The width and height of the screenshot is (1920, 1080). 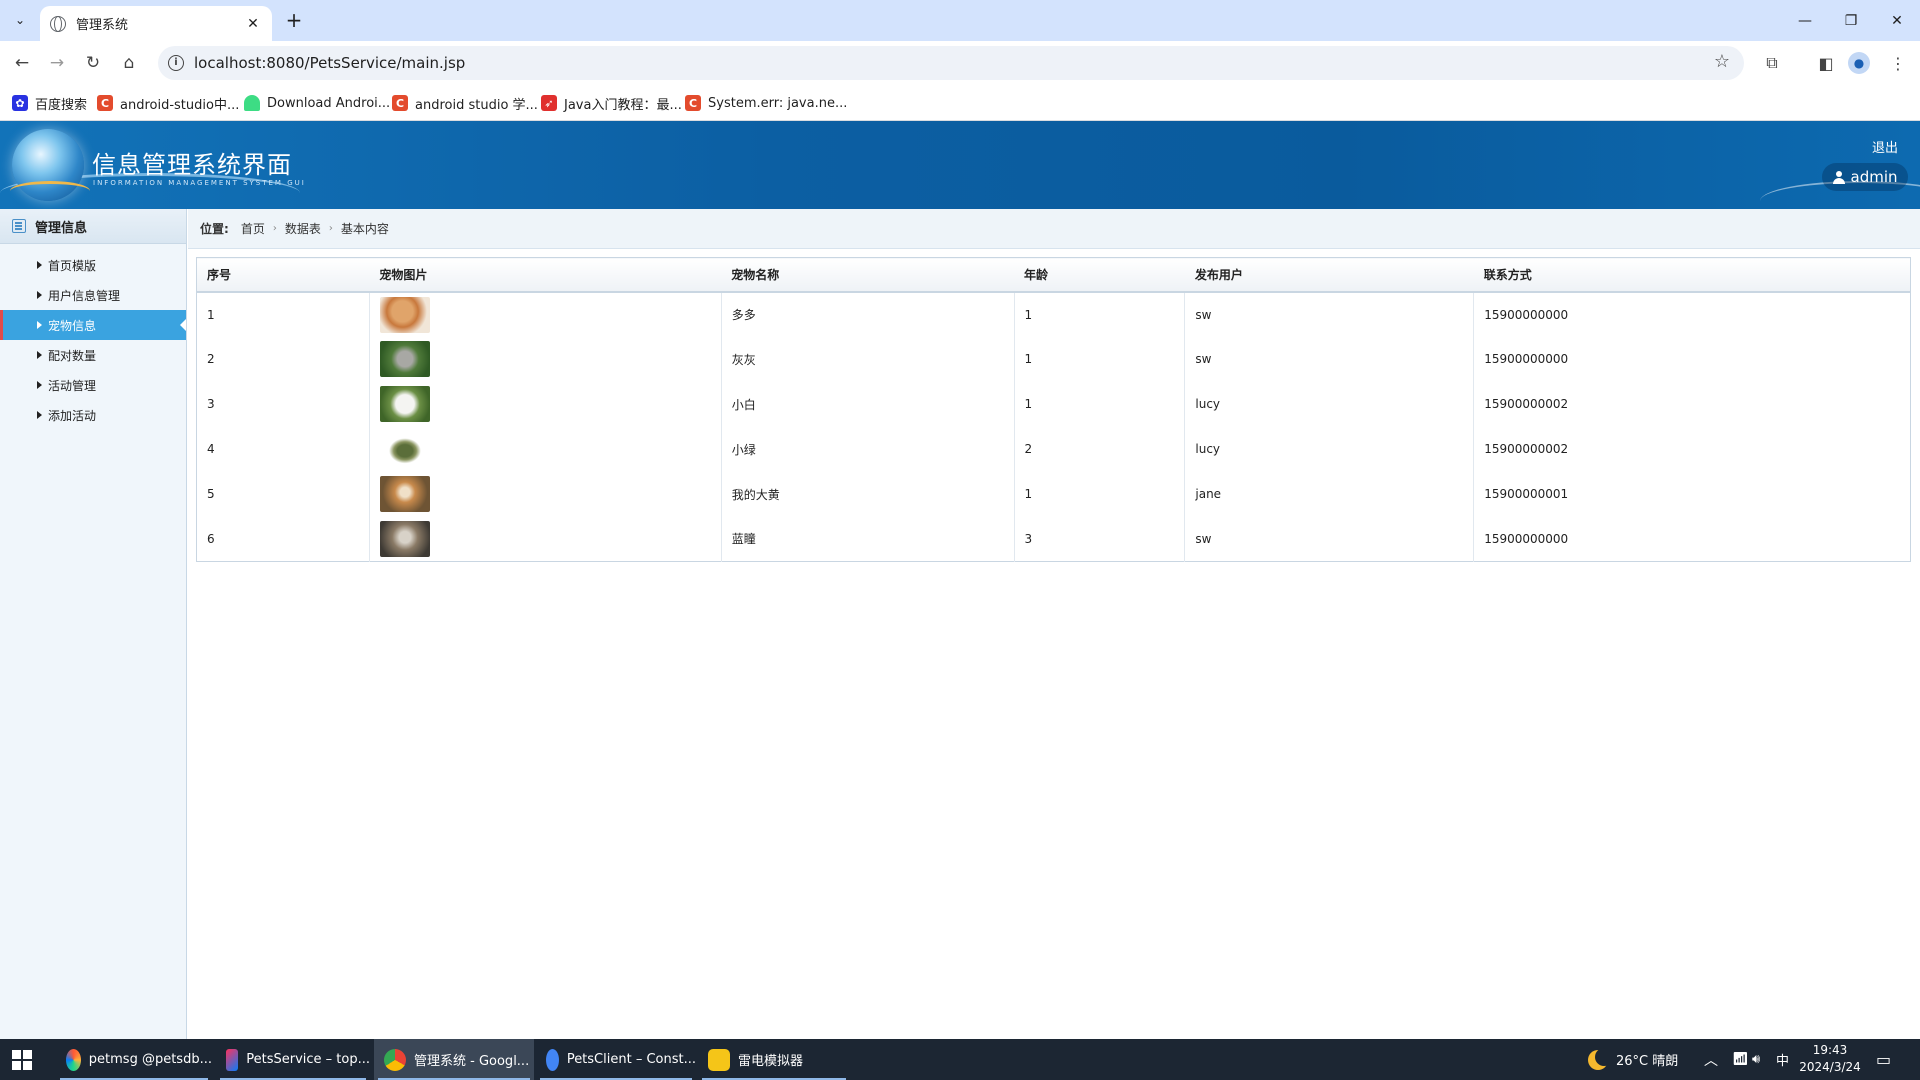 What do you see at coordinates (1100, 314) in the screenshot?
I see `cell-age: 1` at bounding box center [1100, 314].